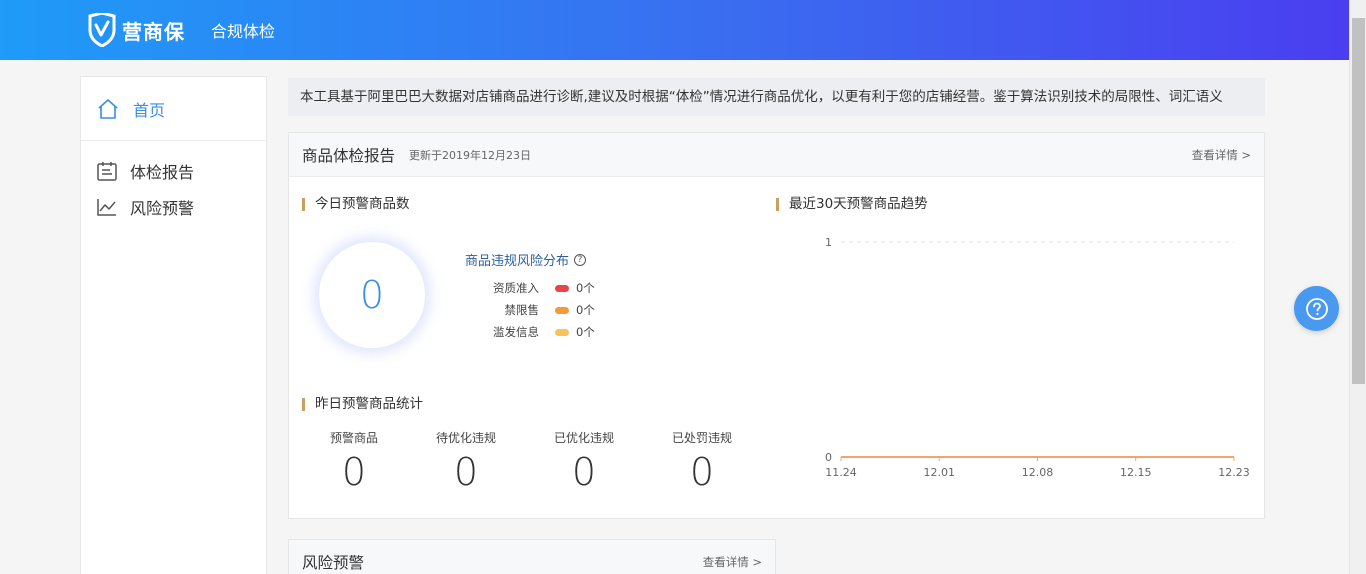  Describe the element at coordinates (243, 30) in the screenshot. I see `header-subtitle: 合规体检` at that location.